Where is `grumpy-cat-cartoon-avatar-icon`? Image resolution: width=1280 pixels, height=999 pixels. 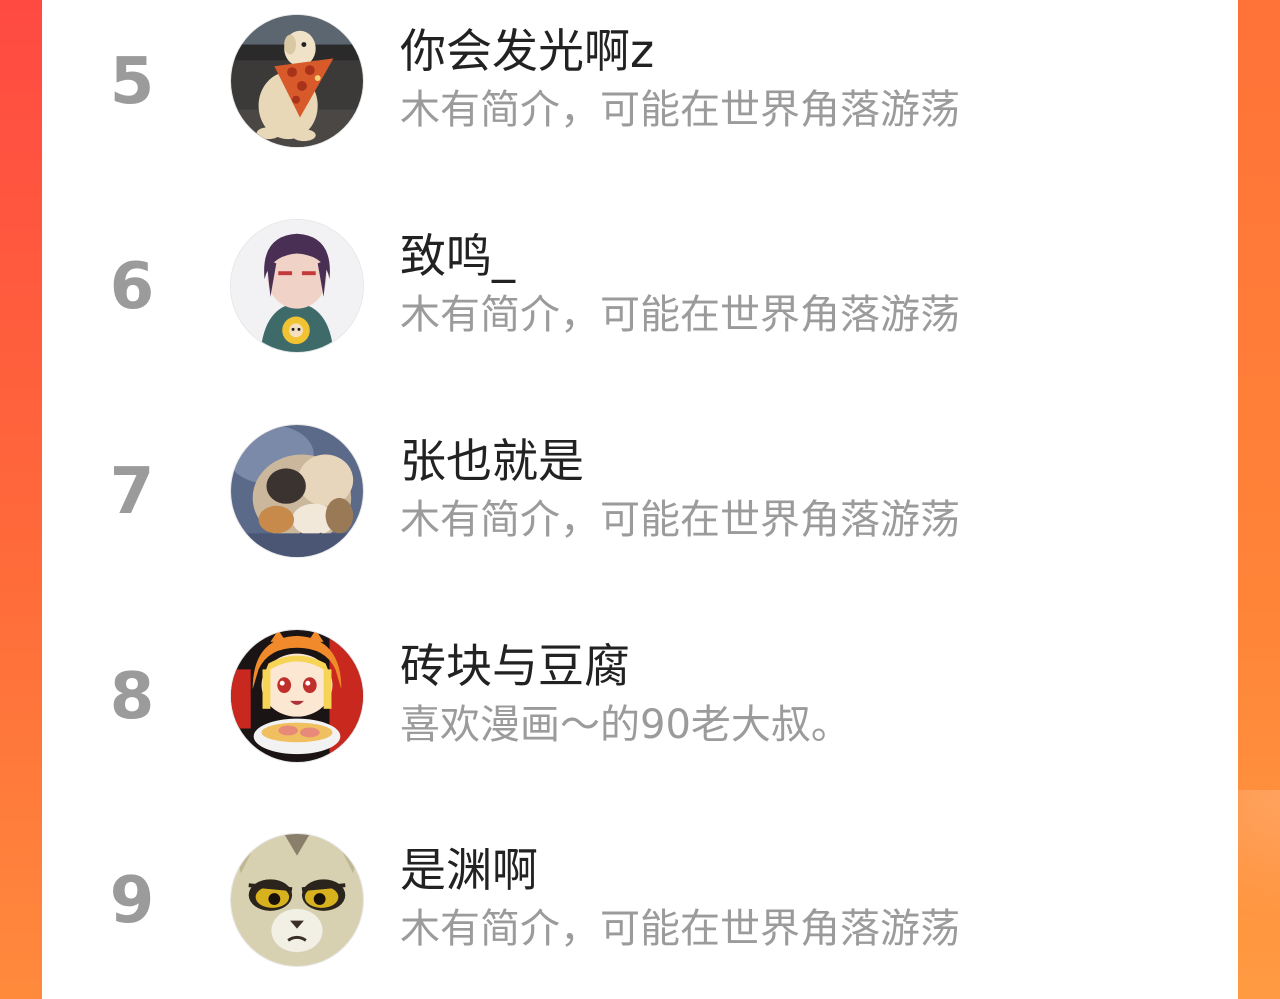 grumpy-cat-cartoon-avatar-icon is located at coordinates (297, 900).